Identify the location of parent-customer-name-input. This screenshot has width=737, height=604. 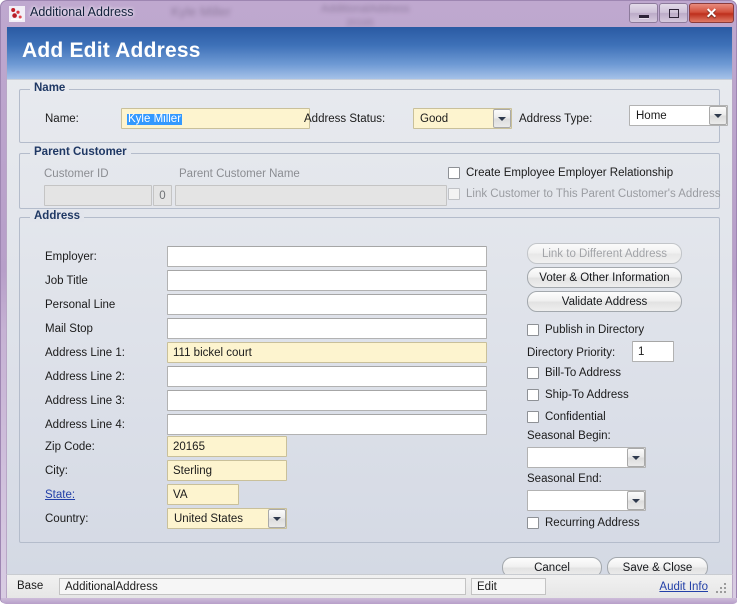
(311, 195).